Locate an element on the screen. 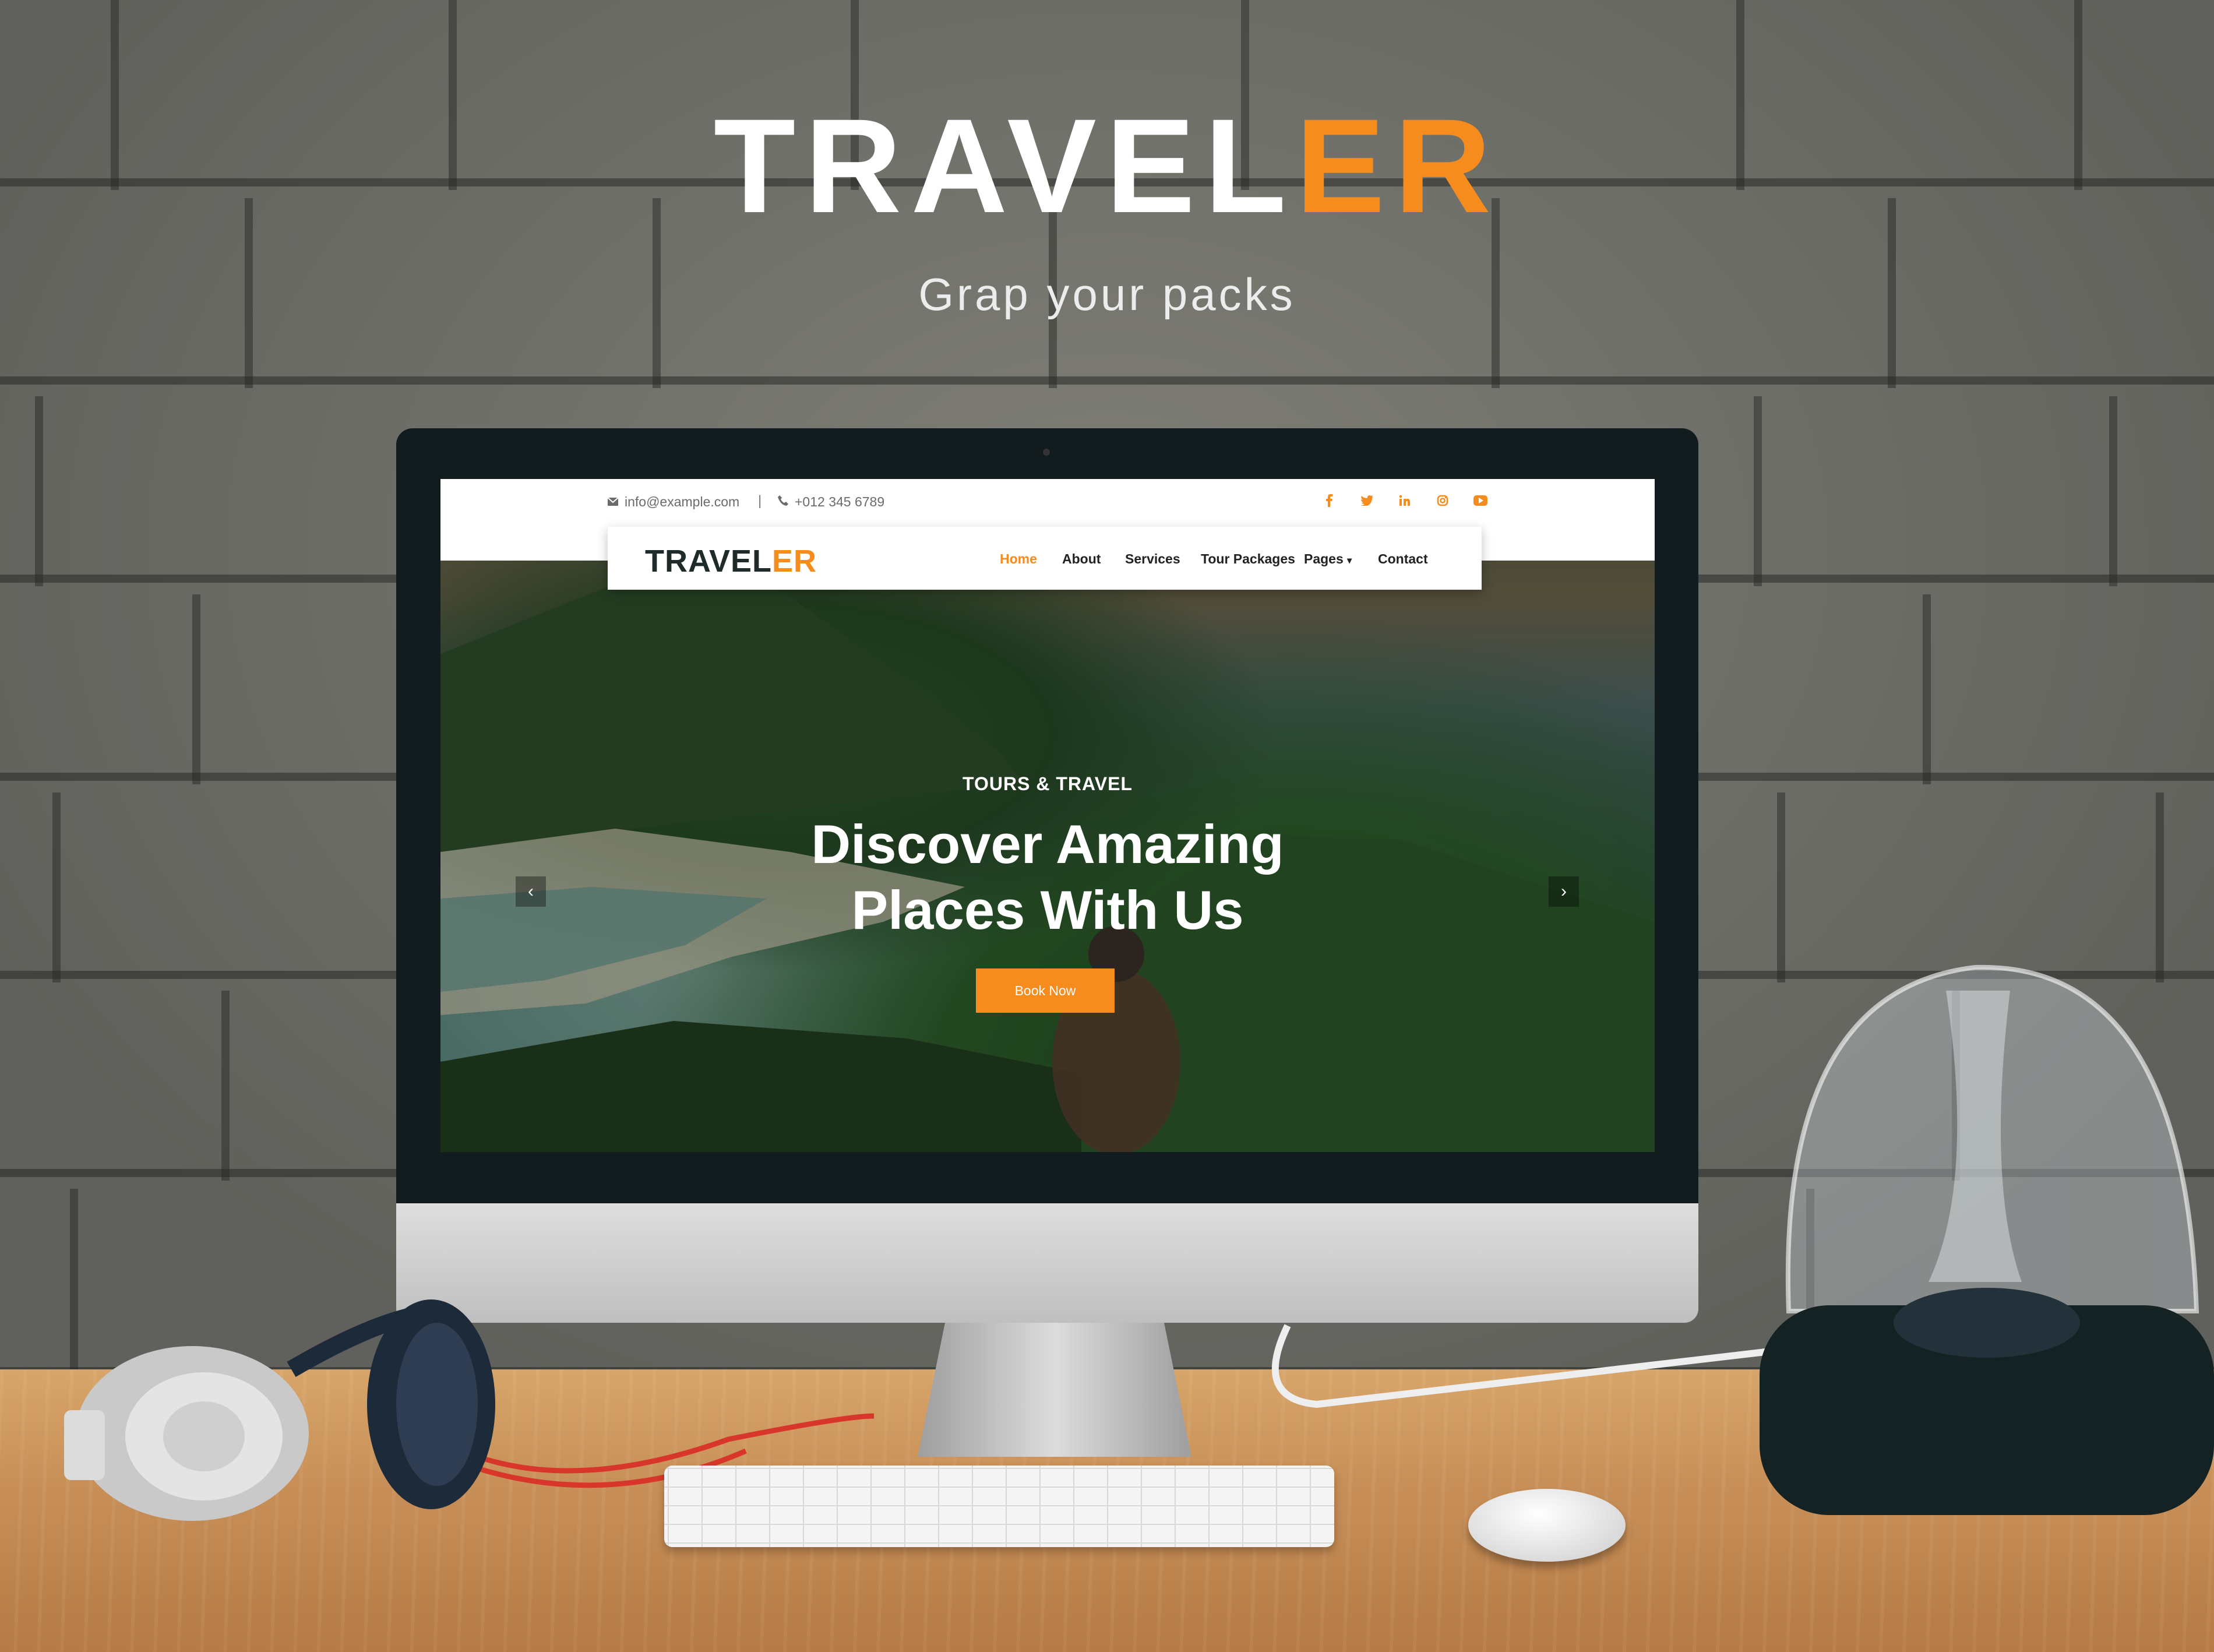 The width and height of the screenshot is (2214, 1652). hero-title-line1: Discover Amazing is located at coordinates (1047, 844).